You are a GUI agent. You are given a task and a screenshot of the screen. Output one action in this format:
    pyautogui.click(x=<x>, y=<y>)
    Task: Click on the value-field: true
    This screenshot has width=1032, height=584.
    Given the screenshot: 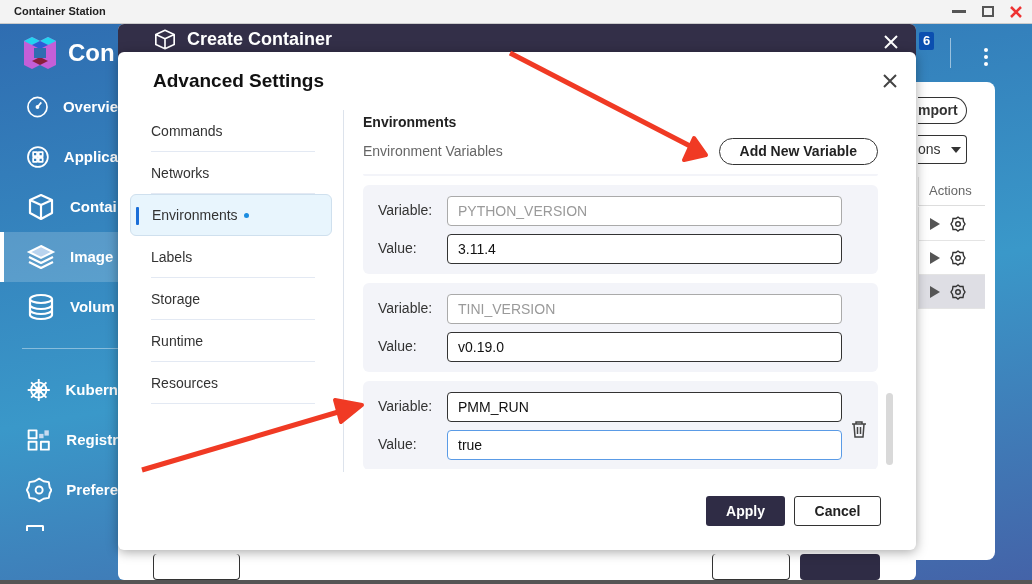 What is the action you would take?
    pyautogui.click(x=644, y=444)
    